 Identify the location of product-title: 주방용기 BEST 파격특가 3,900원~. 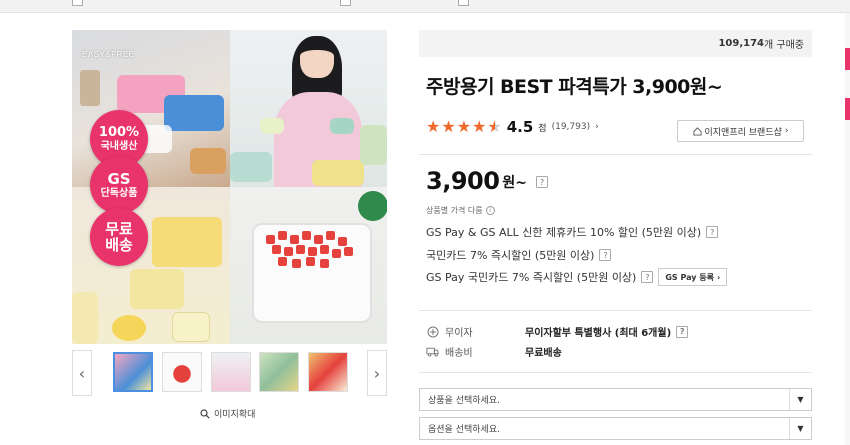
(574, 87).